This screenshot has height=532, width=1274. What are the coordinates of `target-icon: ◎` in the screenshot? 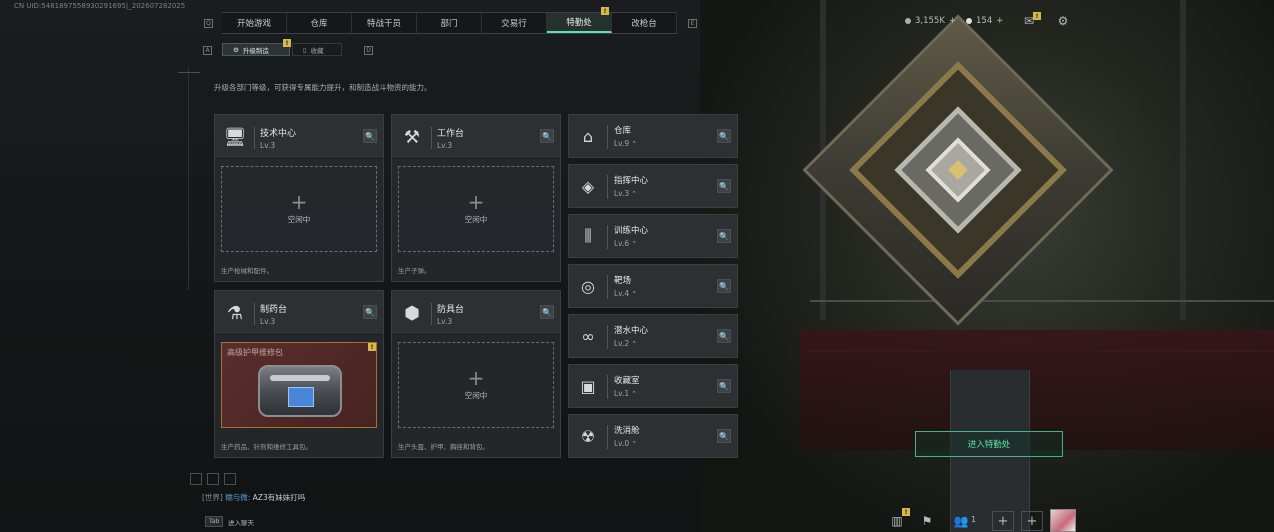 It's located at (588, 286).